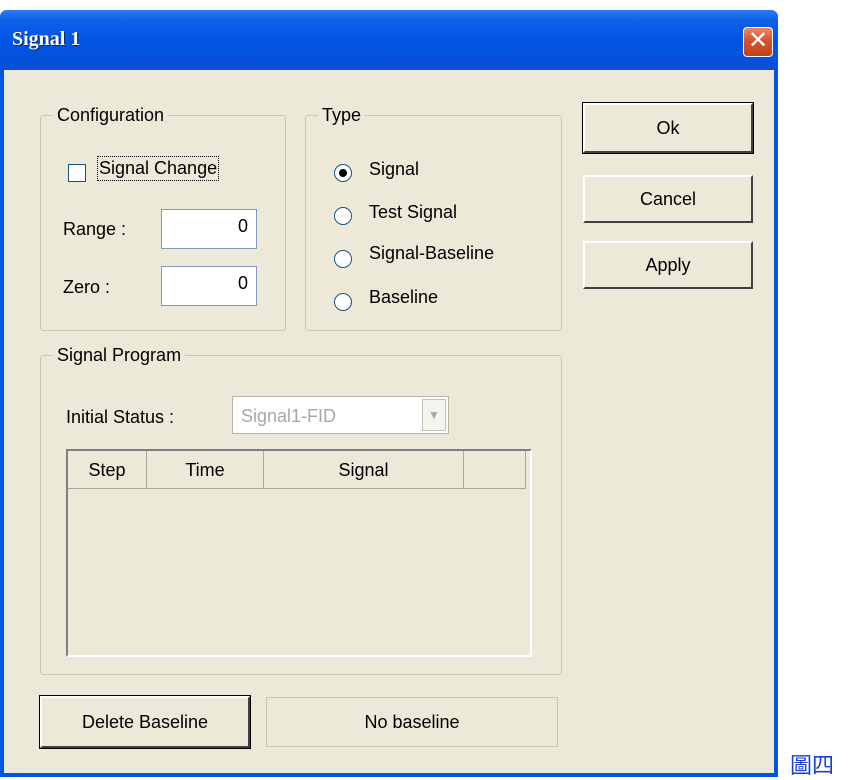  Describe the element at coordinates (111, 115) in the screenshot. I see `configuration-legend: Configuration` at that location.